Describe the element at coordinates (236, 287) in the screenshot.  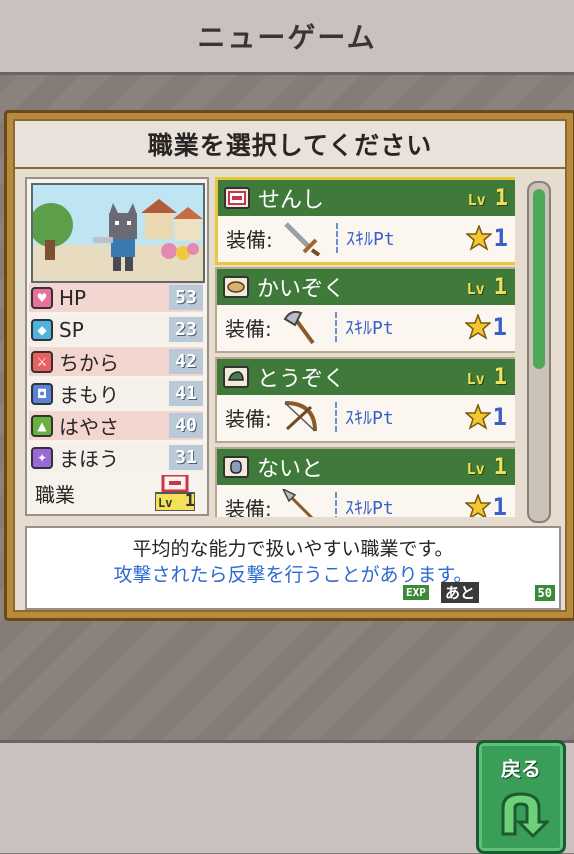
I see `bandana-icon` at that location.